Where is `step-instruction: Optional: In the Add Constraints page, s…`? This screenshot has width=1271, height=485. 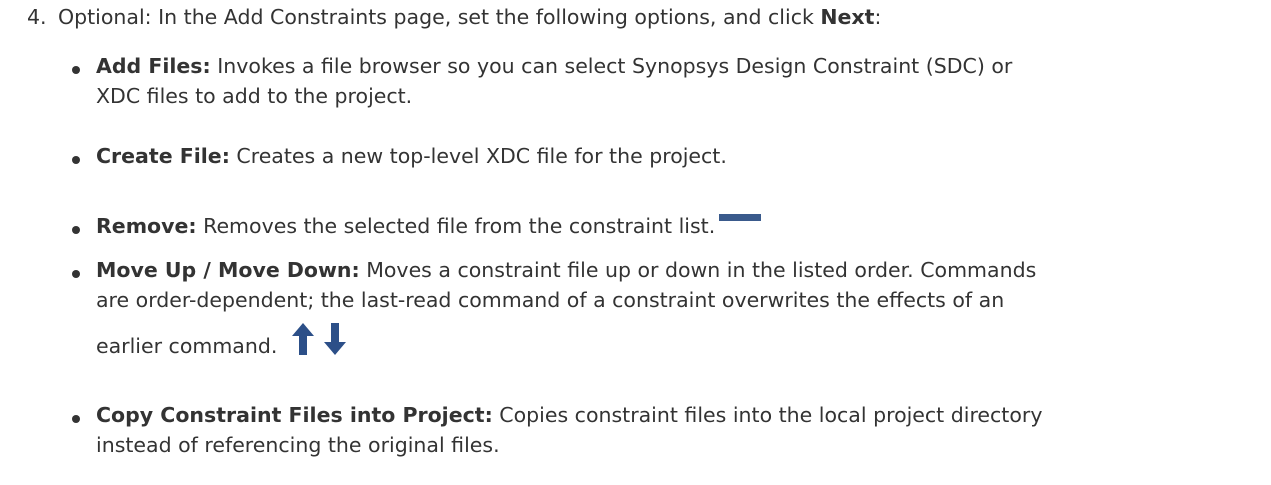
step-instruction: Optional: In the Add Constraints page, s… is located at coordinates (469, 17).